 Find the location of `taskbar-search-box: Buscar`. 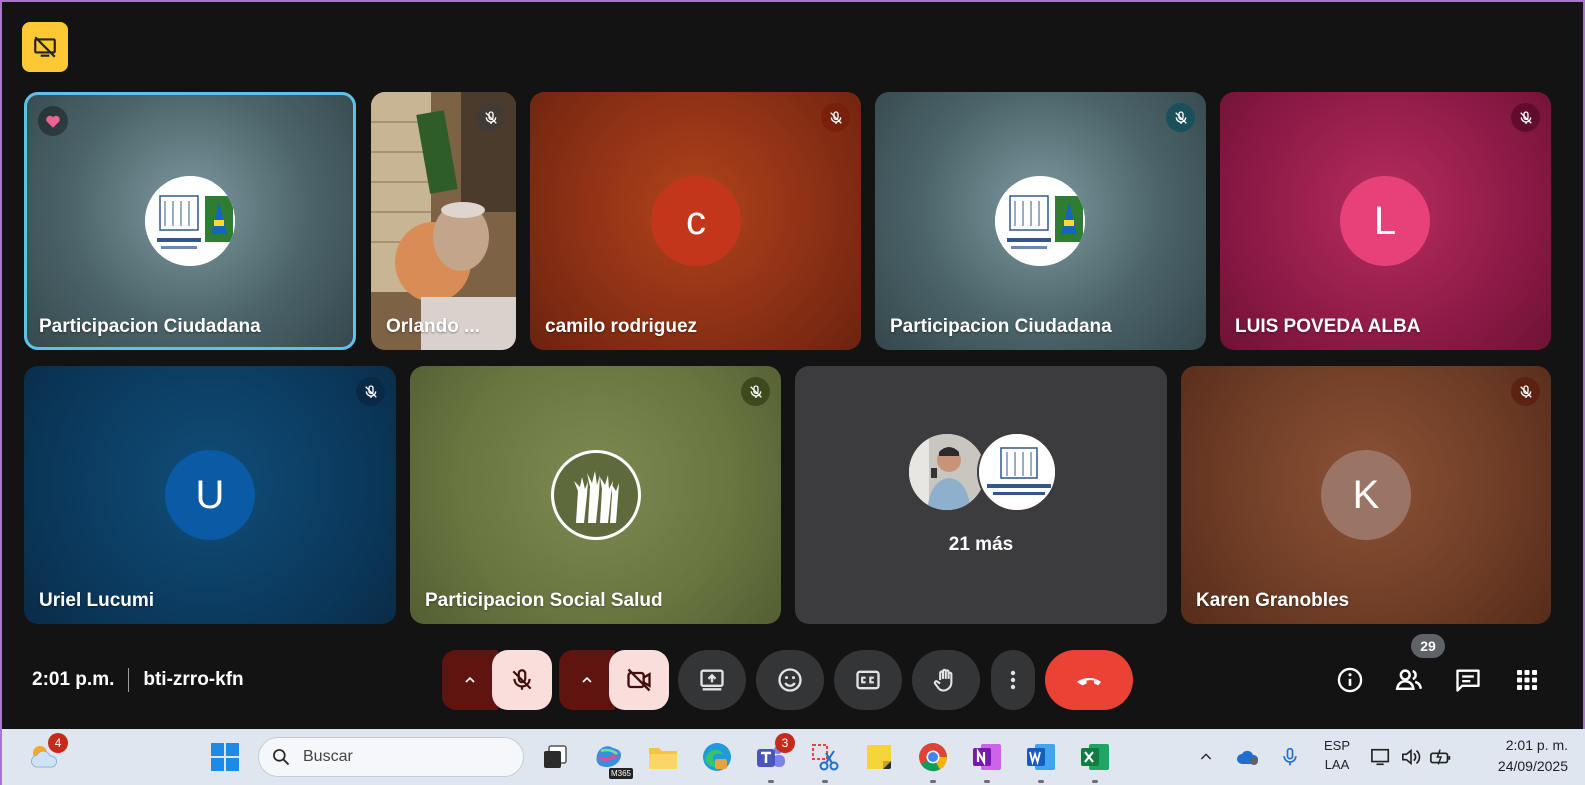

taskbar-search-box: Buscar is located at coordinates (391, 757).